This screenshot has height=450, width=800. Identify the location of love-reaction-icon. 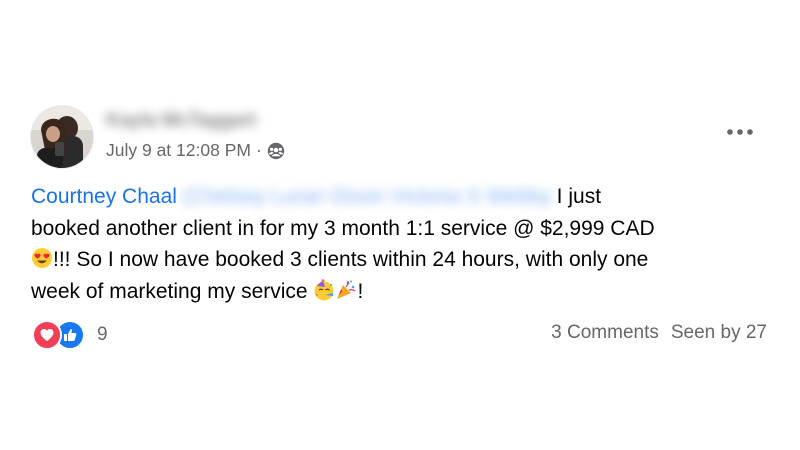
(47, 335).